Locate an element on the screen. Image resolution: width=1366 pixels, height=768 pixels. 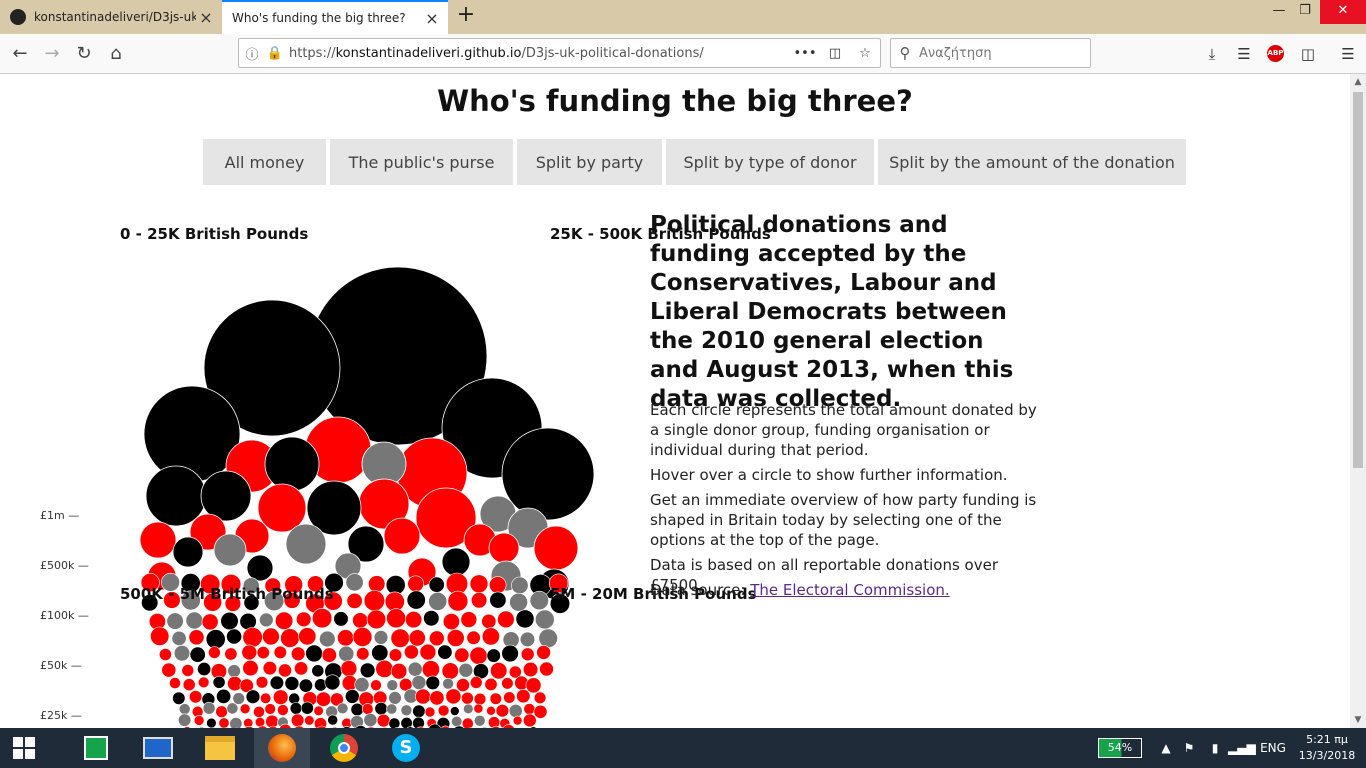
new-tab-button: + is located at coordinates (466, 16).